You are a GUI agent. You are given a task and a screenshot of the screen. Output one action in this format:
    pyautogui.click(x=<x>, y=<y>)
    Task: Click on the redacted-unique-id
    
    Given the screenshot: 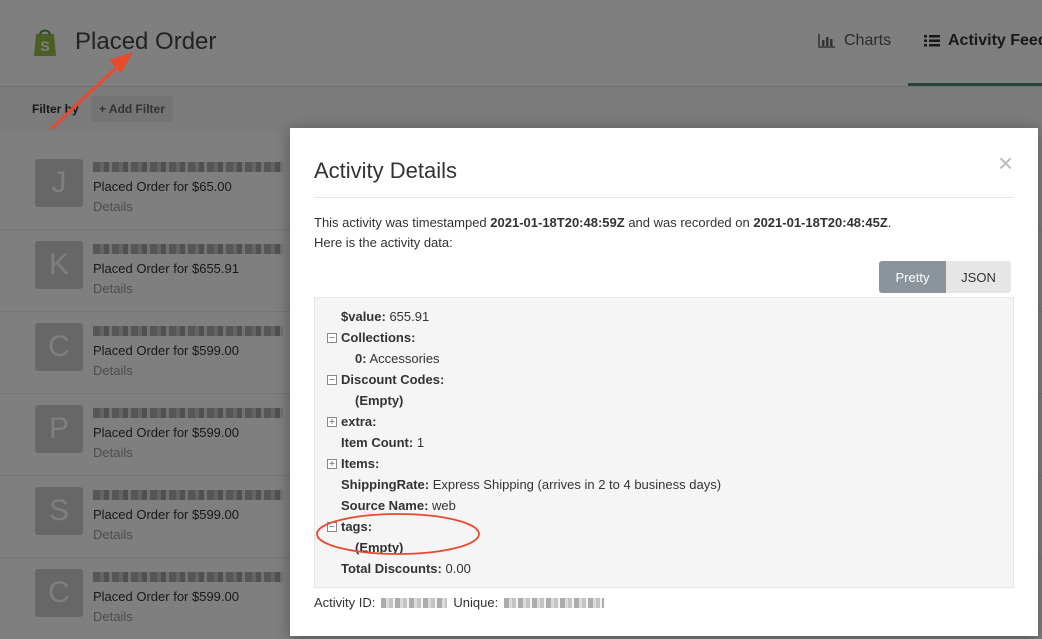 What is the action you would take?
    pyautogui.click(x=554, y=602)
    